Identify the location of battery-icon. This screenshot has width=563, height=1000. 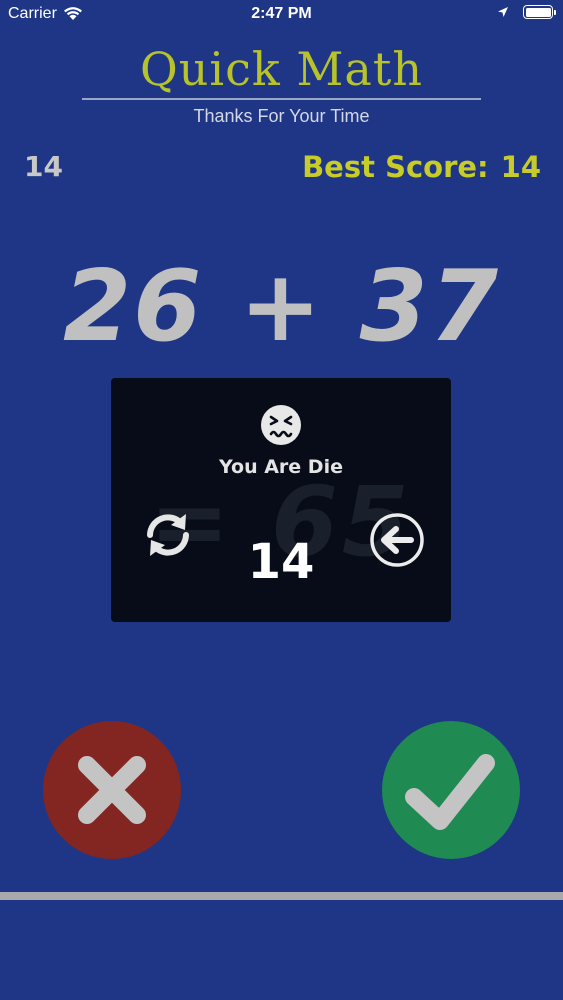
(539, 12).